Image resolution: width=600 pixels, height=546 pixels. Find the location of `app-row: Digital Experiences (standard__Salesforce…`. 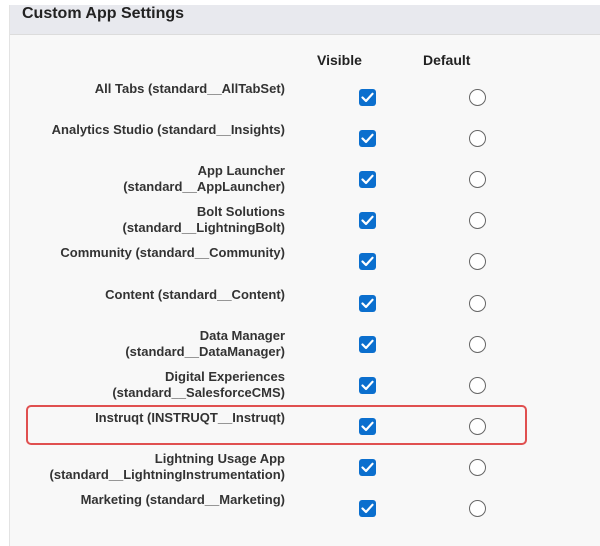

app-row: Digital Experiences (standard__Salesforce… is located at coordinates (300, 389).